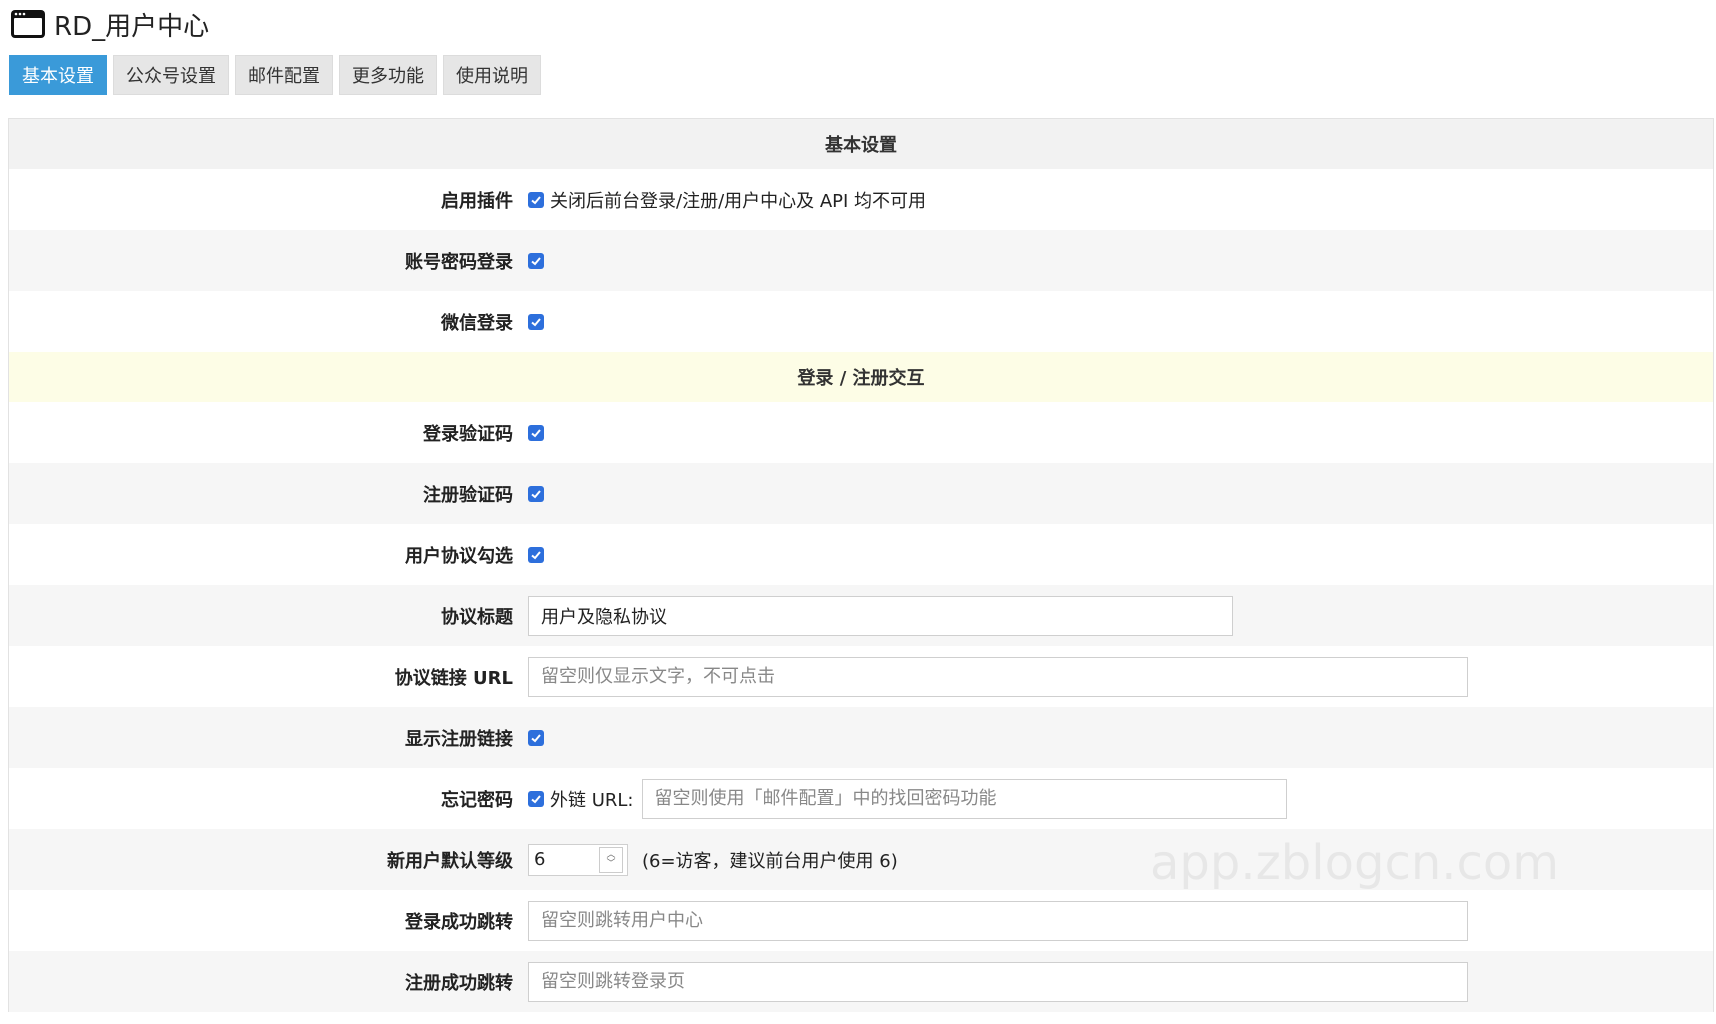 This screenshot has height=1024, width=1716. Describe the element at coordinates (998, 920) in the screenshot. I see `login-redirect-input` at that location.